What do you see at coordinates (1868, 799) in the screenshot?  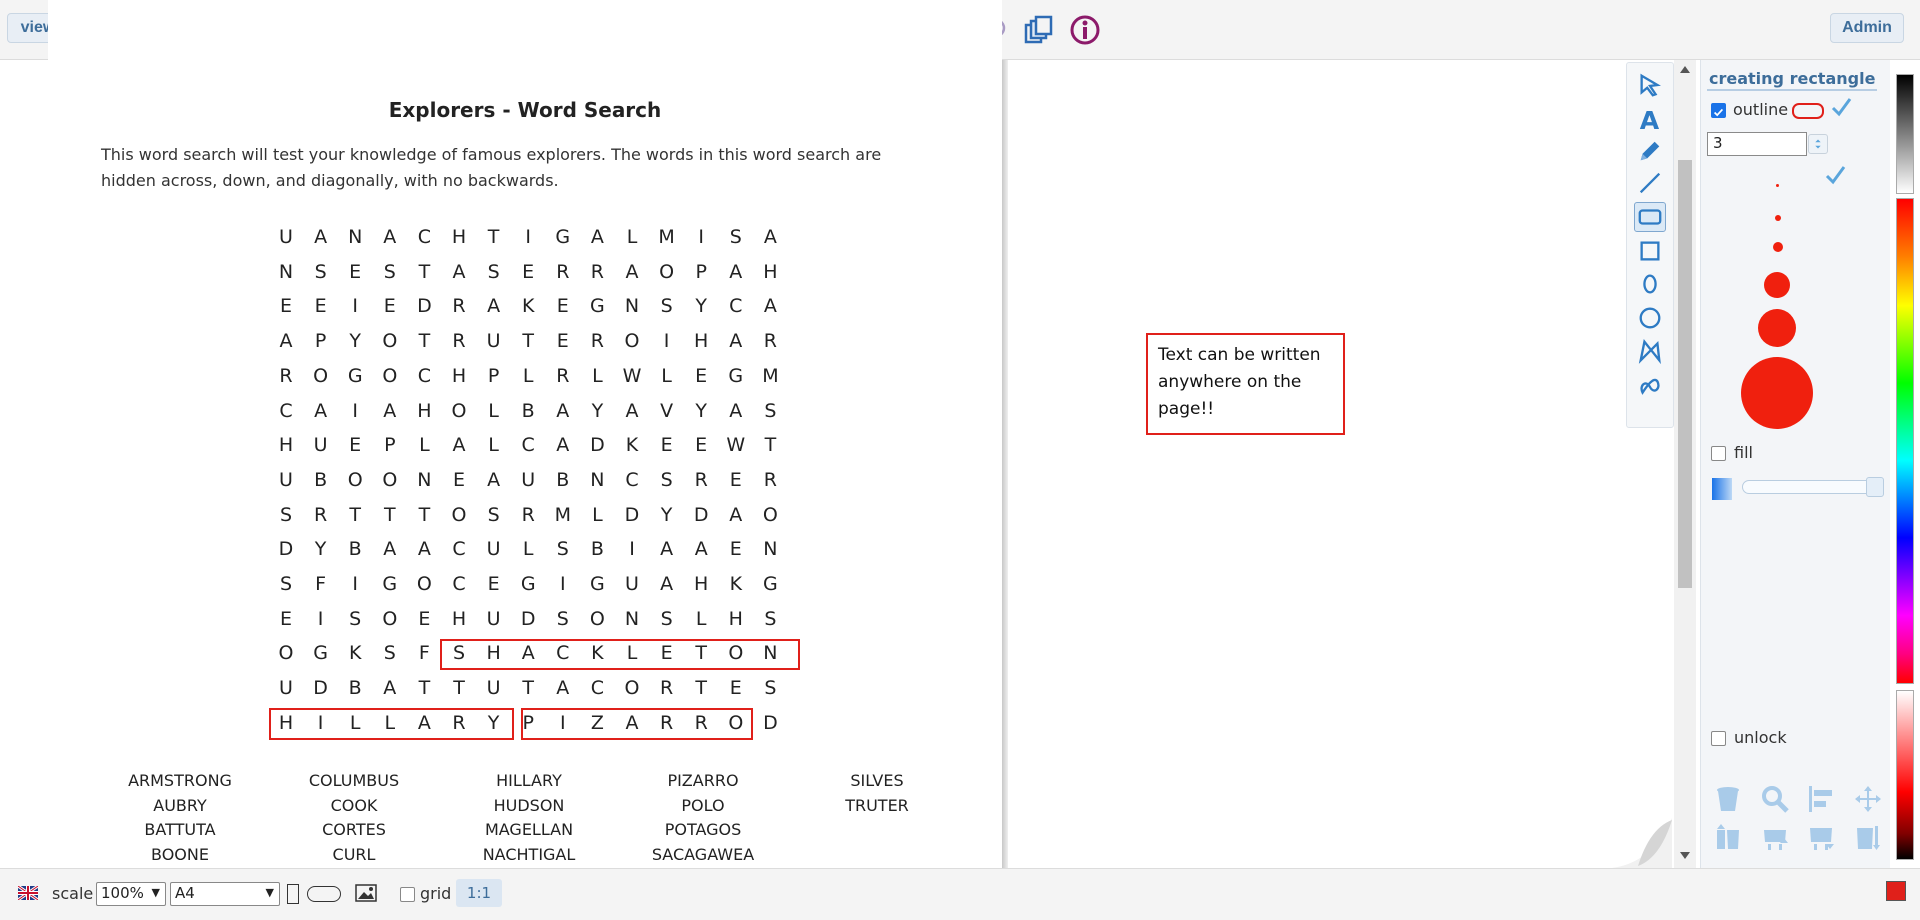 I see `move-icon` at bounding box center [1868, 799].